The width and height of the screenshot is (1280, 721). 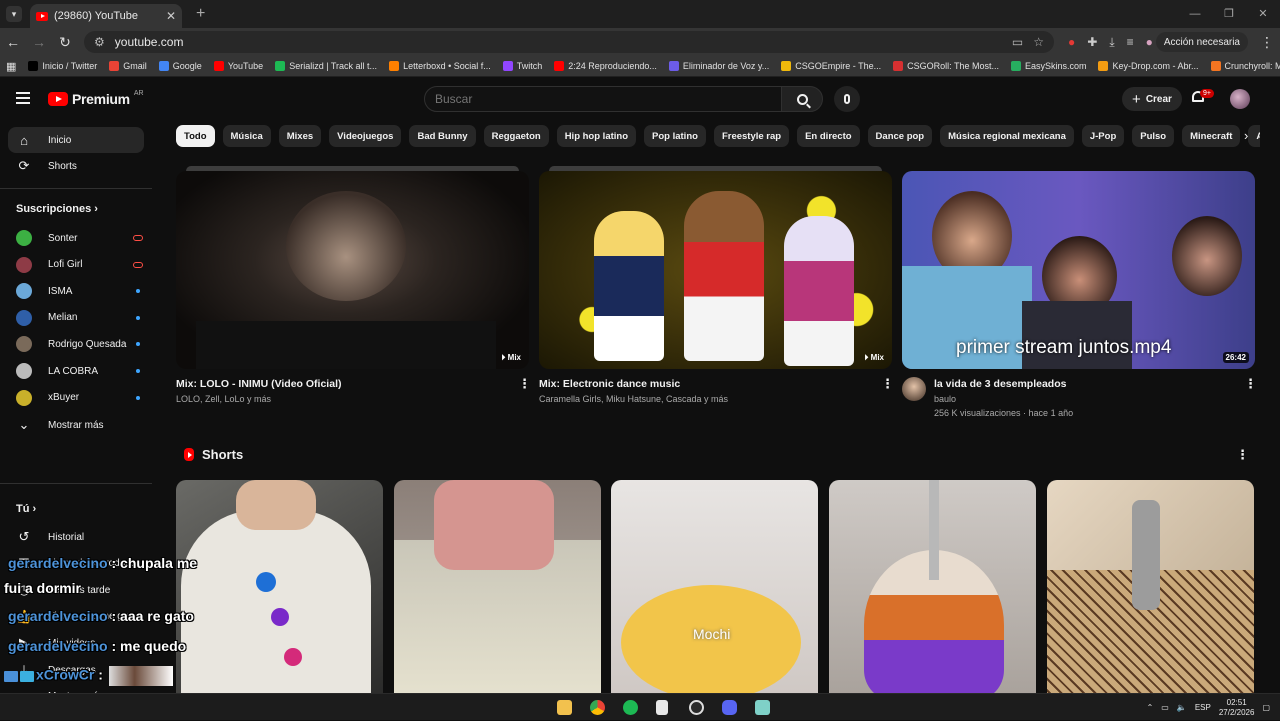 I want to click on sidebar-item-you: ↺ Historial, so click(x=76, y=537).